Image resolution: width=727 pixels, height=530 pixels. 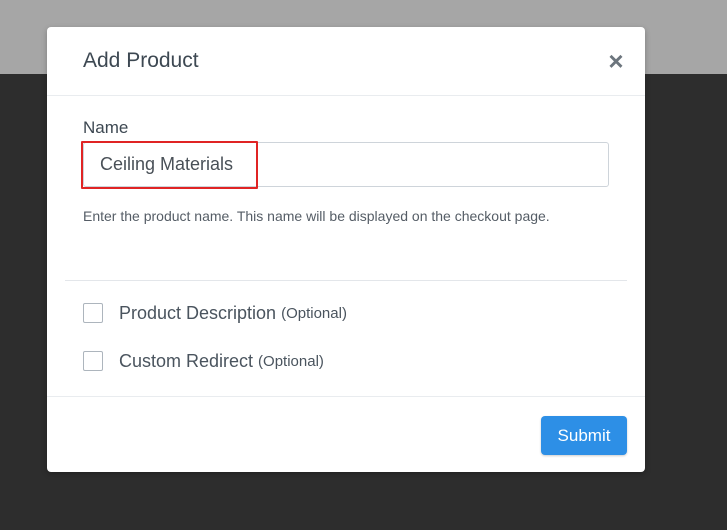 I want to click on product-description-checkbox, so click(x=93, y=313).